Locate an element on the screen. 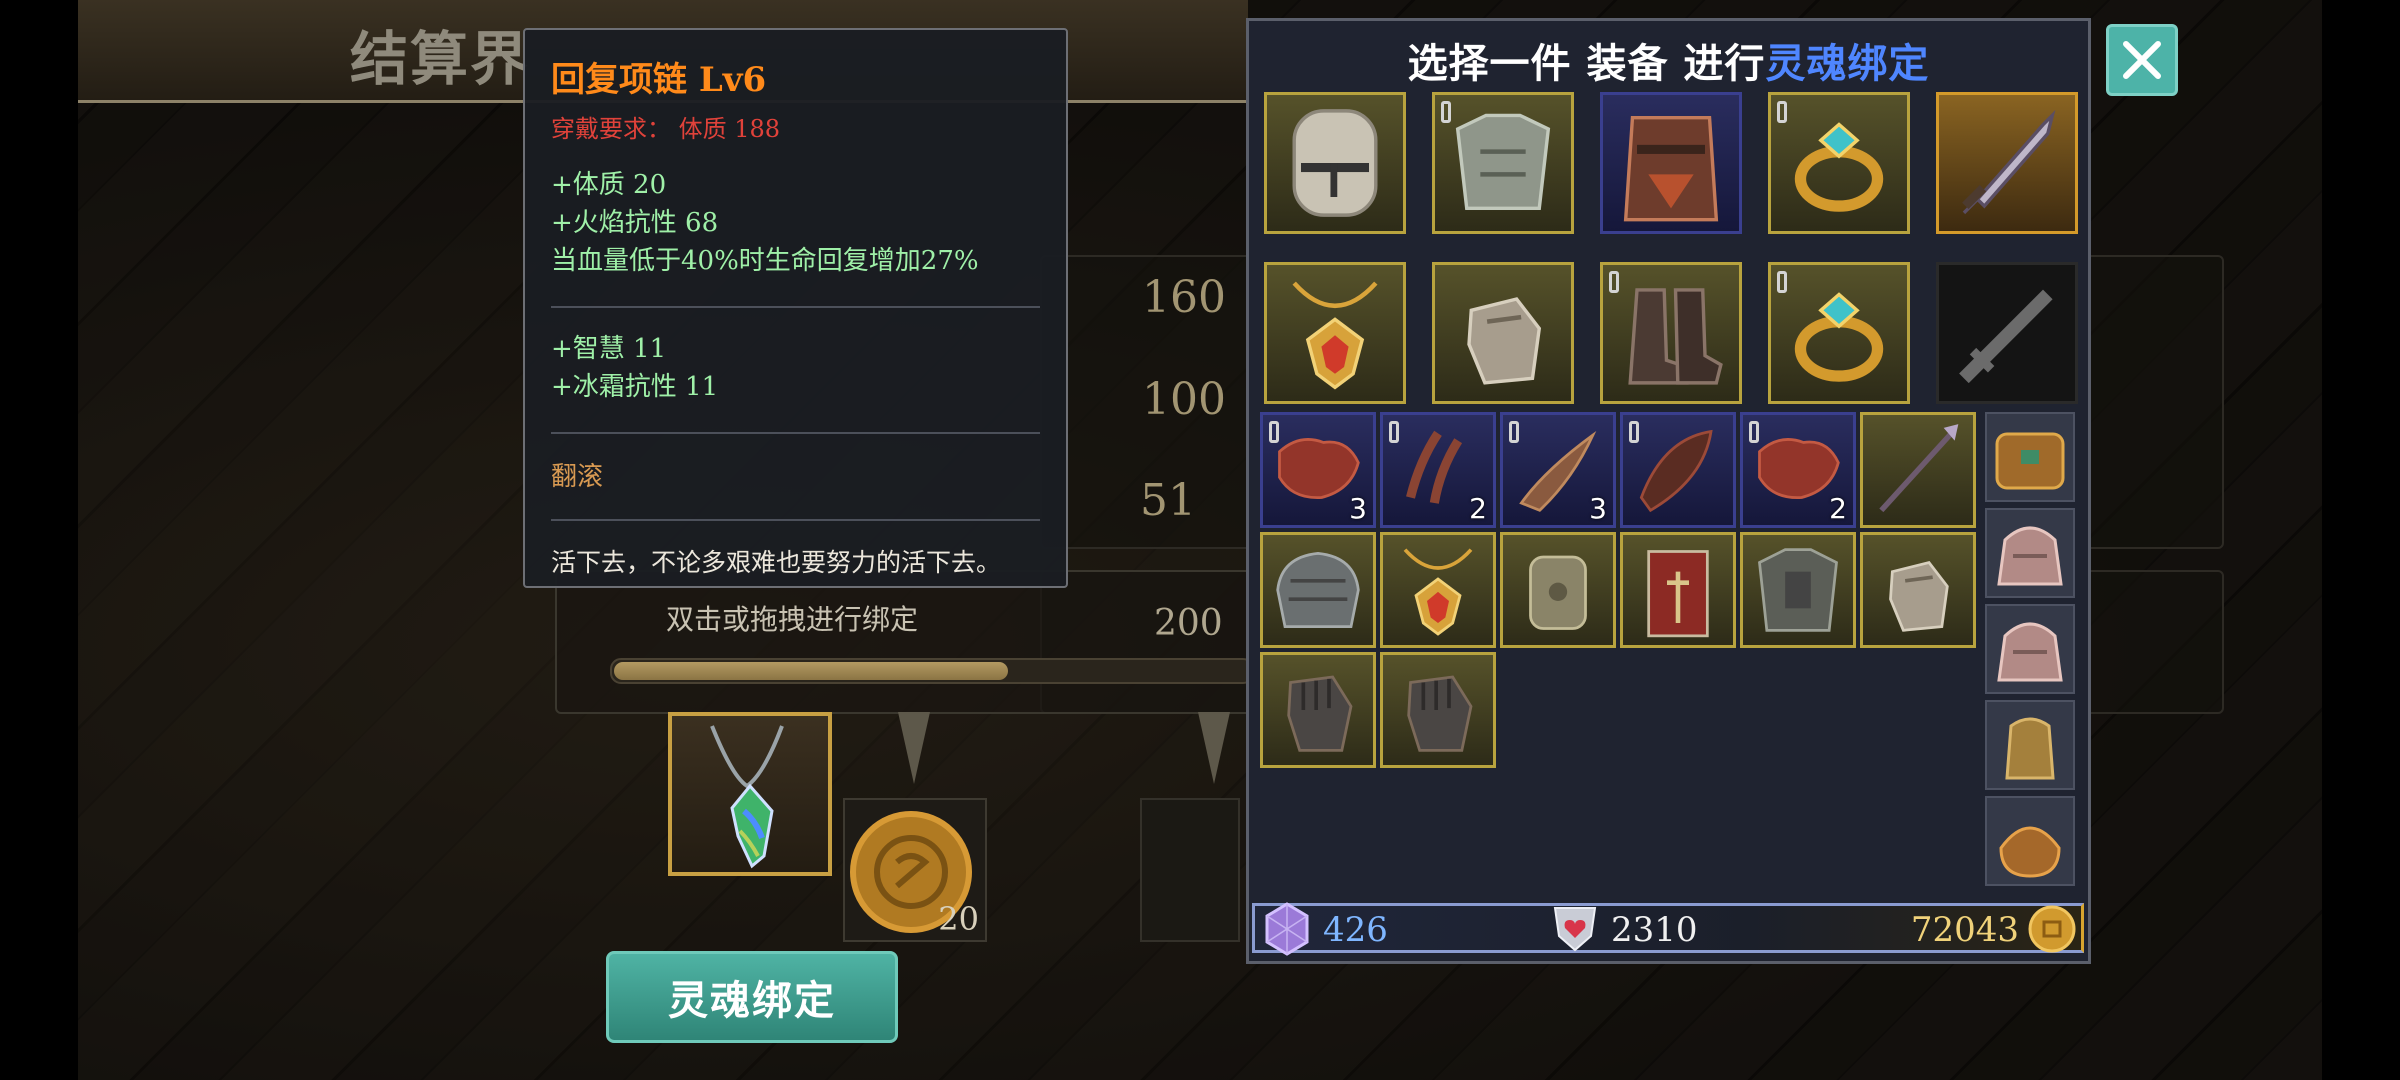 This screenshot has height=1080, width=2400. panel-title-highlight: 灵魂绑定 is located at coordinates (1847, 63).